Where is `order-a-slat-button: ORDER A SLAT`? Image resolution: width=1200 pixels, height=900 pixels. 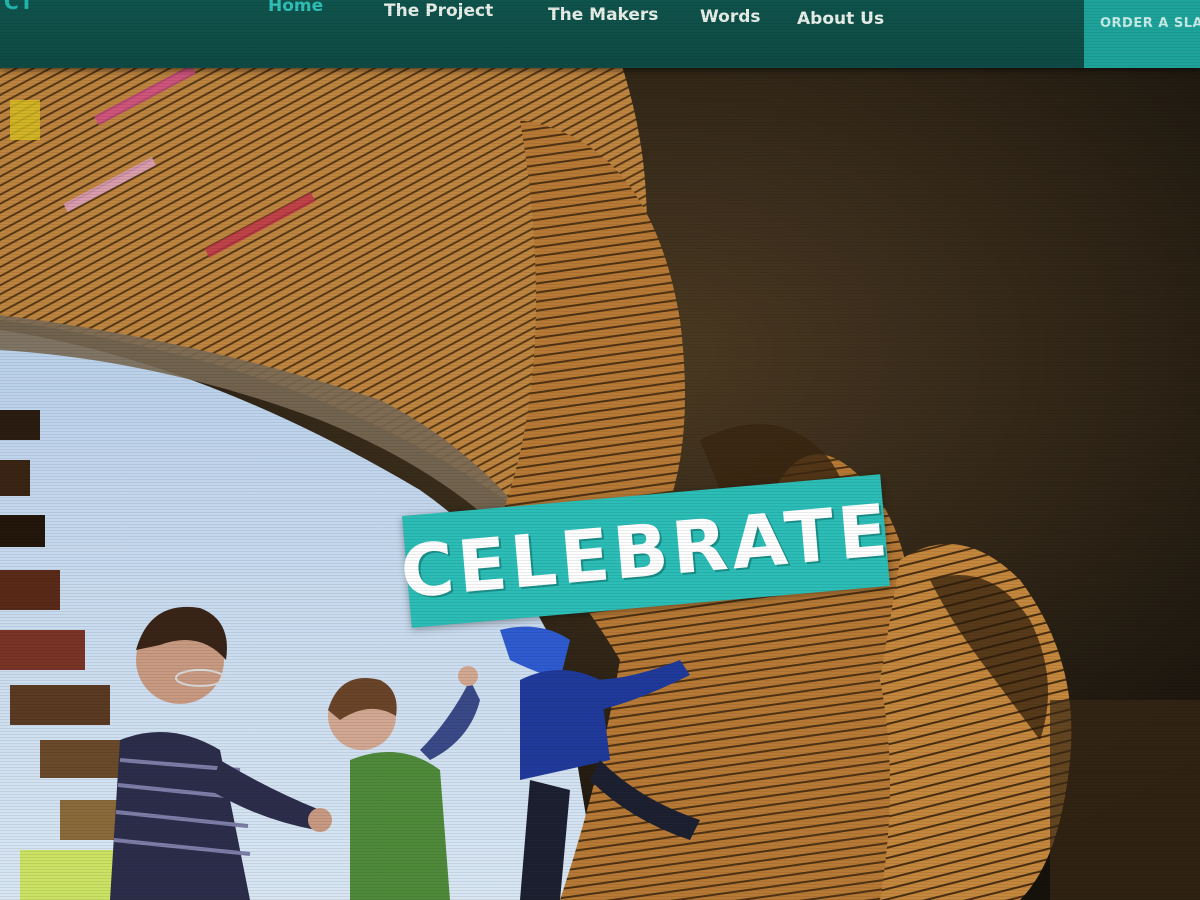 order-a-slat-button: ORDER A SLAT is located at coordinates (1142, 34).